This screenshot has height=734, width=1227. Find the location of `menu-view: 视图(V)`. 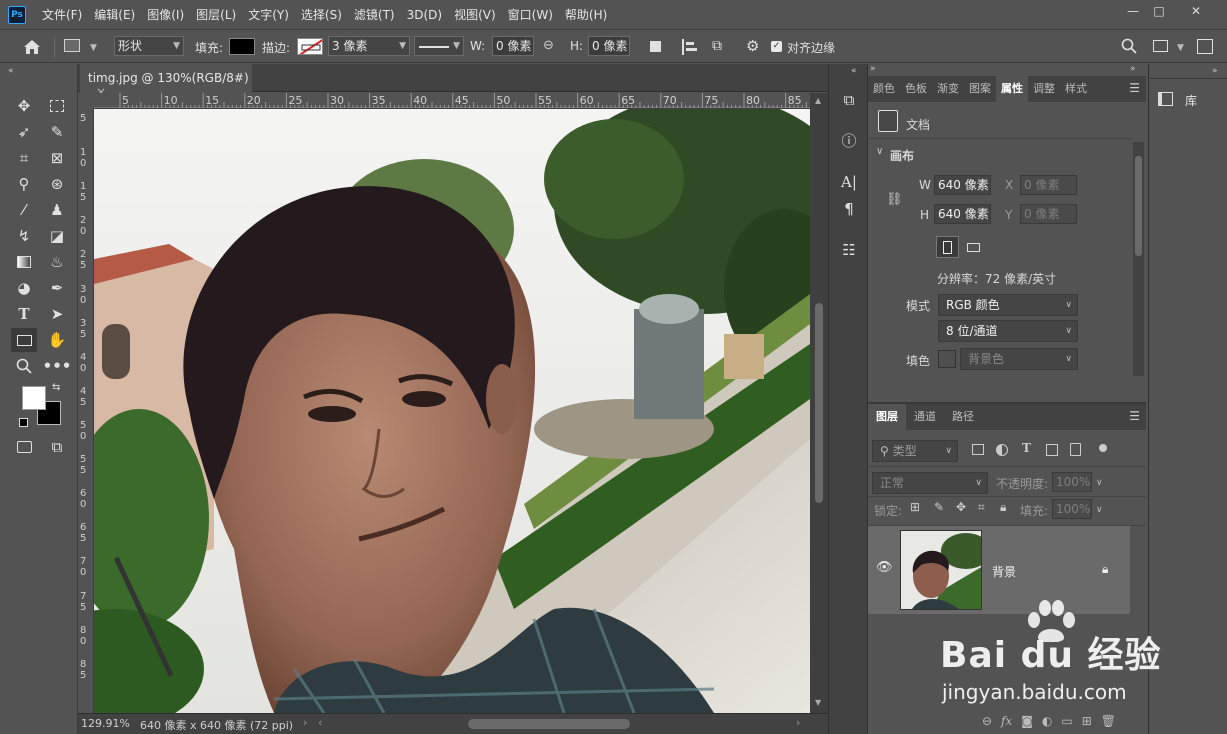

menu-view: 视图(V) is located at coordinates (475, 15).